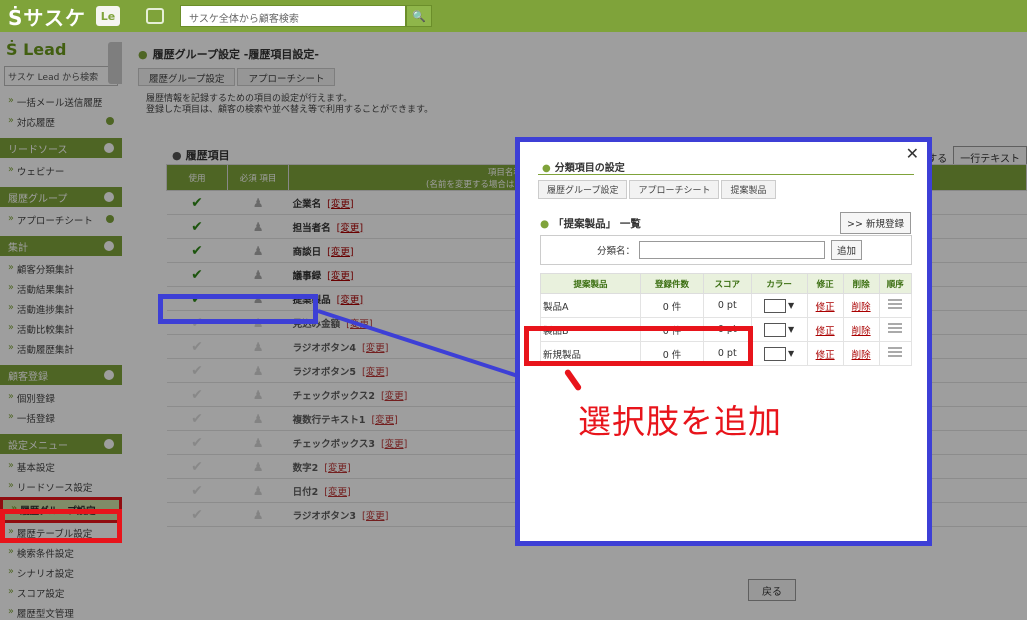 This screenshot has width=1027, height=620. I want to click on breadcrumb-item: 履歴グループ設定, so click(583, 189).